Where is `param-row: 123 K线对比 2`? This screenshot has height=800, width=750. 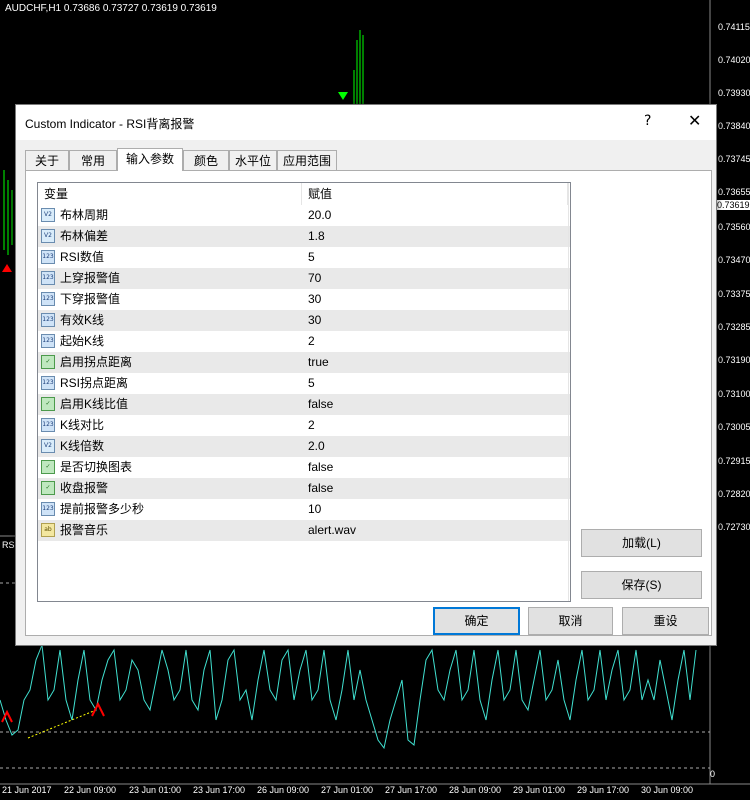
param-row: 123 K线对比 2 is located at coordinates (304, 425).